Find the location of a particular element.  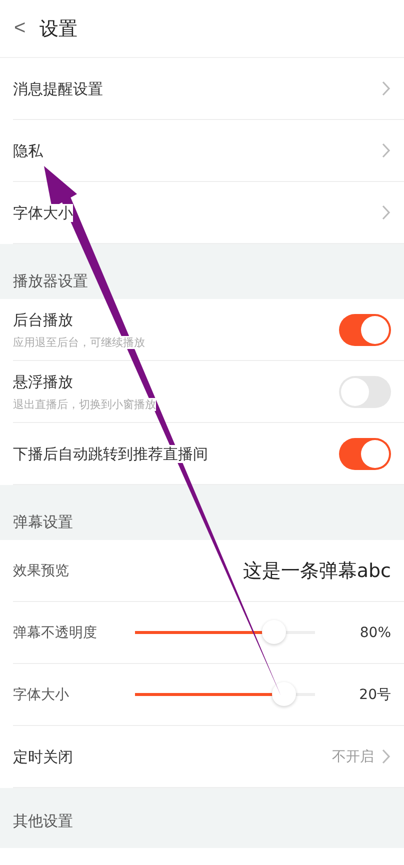

row-value: 不开启 is located at coordinates (353, 757).